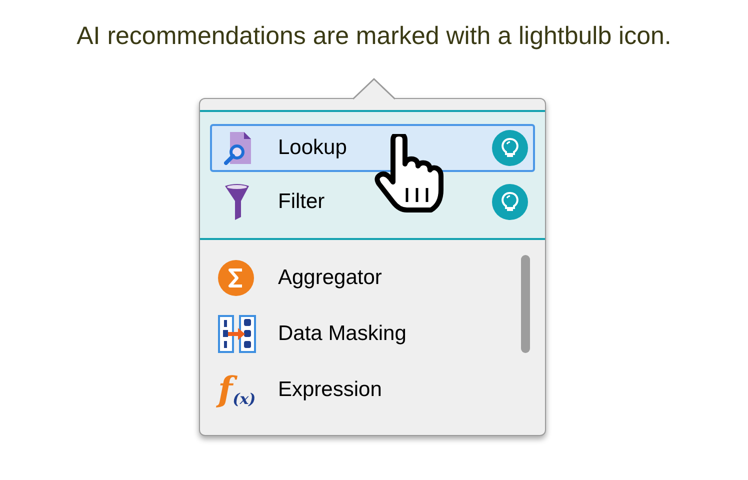 This screenshot has width=748, height=480. What do you see at coordinates (409, 174) in the screenshot?
I see `hand-cursor-icon` at bounding box center [409, 174].